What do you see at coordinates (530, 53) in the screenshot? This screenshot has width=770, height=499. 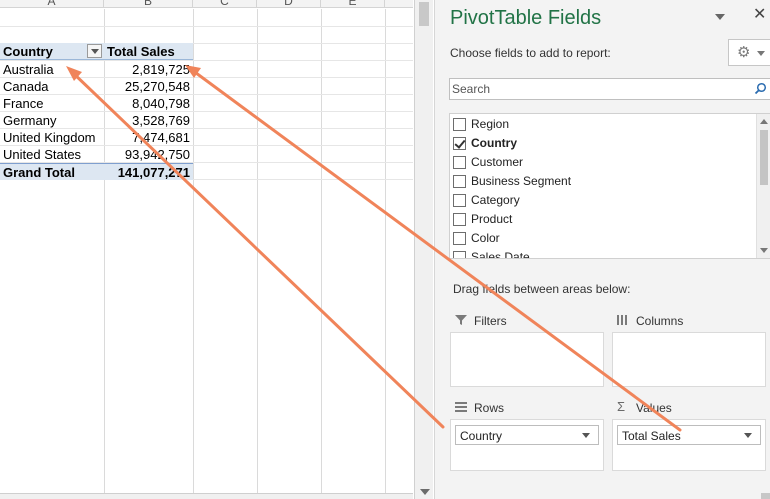 I see `choose-fields-label: Choose fields to add to report:` at bounding box center [530, 53].